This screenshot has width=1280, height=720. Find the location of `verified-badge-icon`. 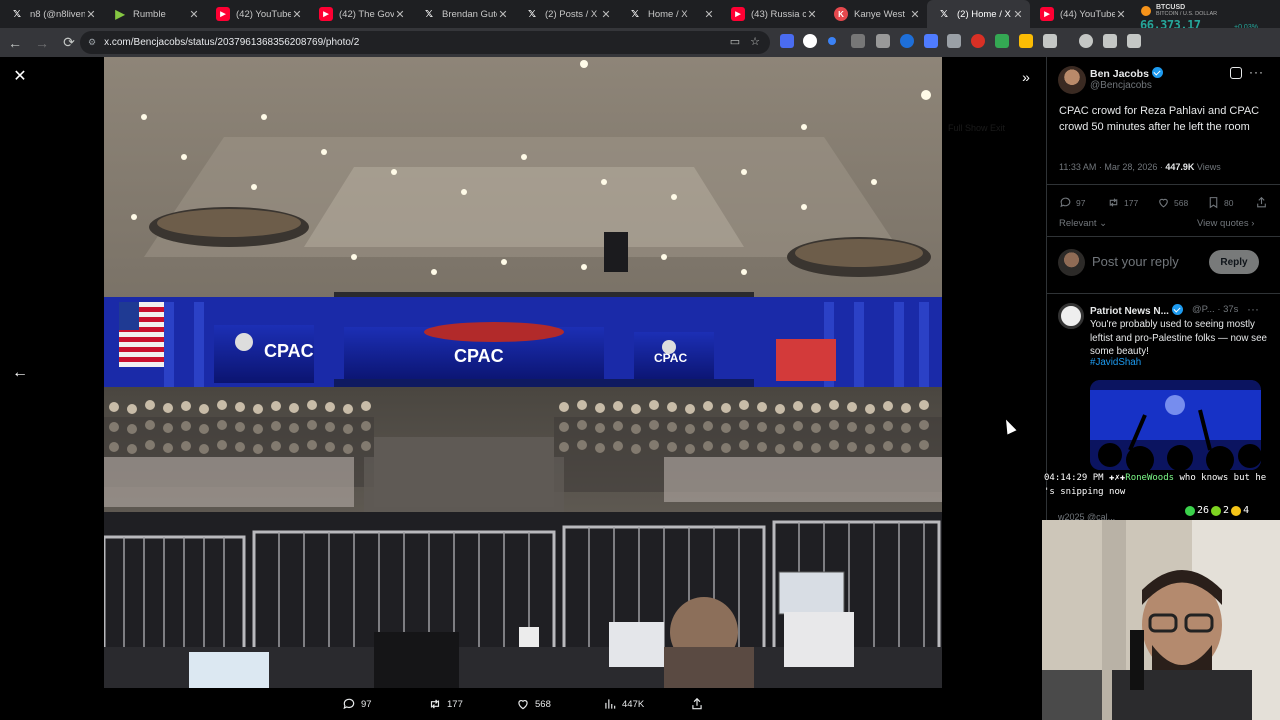

verified-badge-icon is located at coordinates (1177, 309).